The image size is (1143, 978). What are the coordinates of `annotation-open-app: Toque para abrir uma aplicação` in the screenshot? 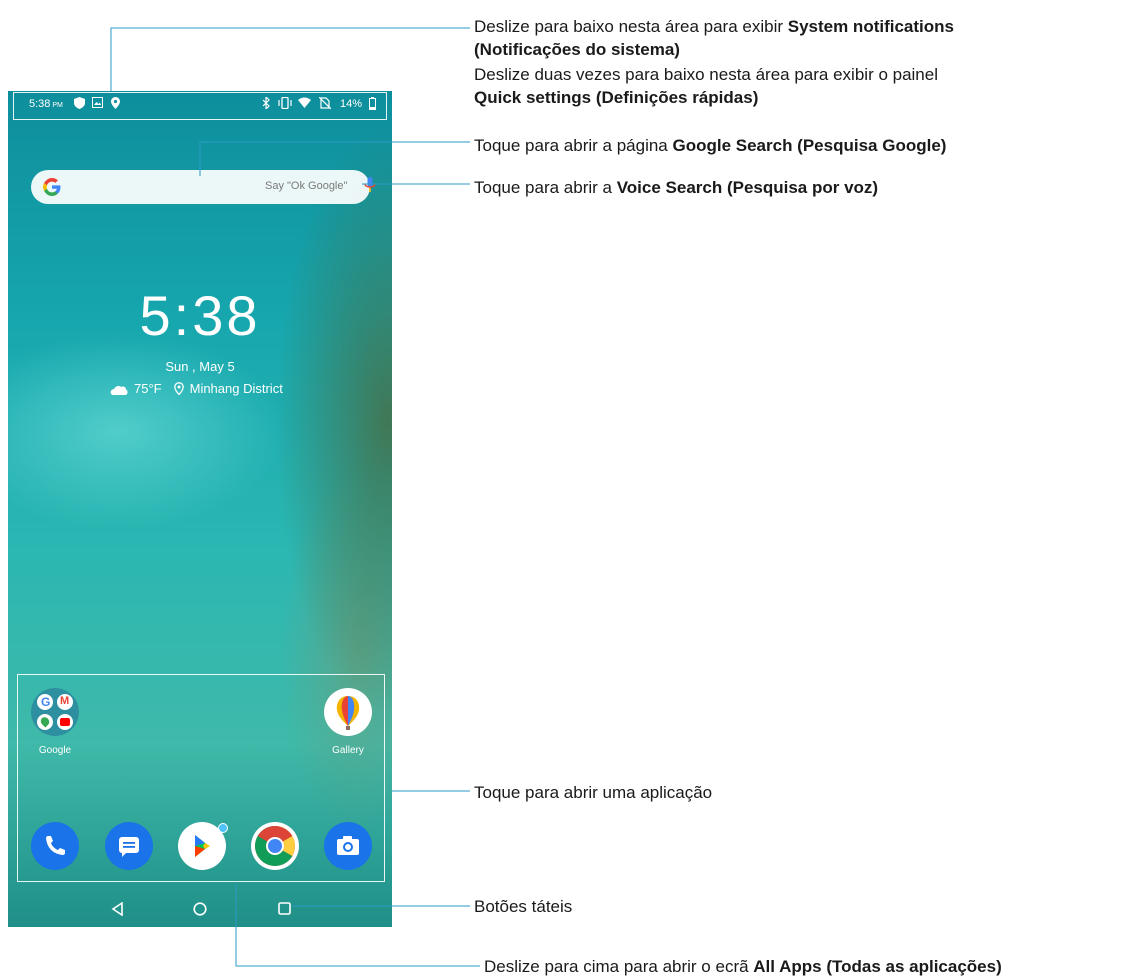 It's located at (593, 792).